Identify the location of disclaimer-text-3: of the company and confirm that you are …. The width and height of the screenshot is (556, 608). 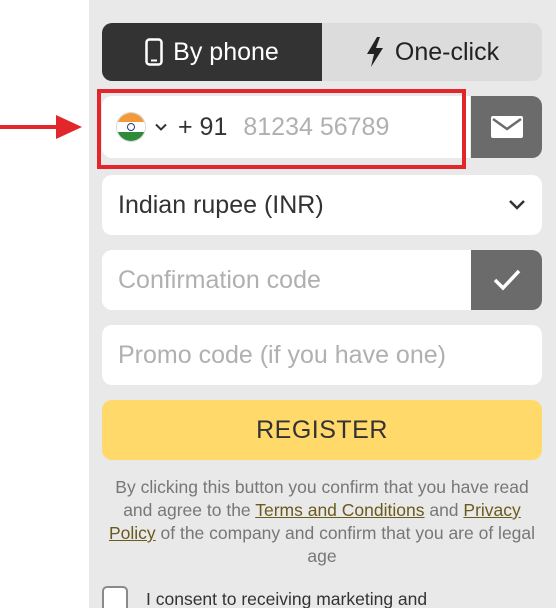
(345, 544).